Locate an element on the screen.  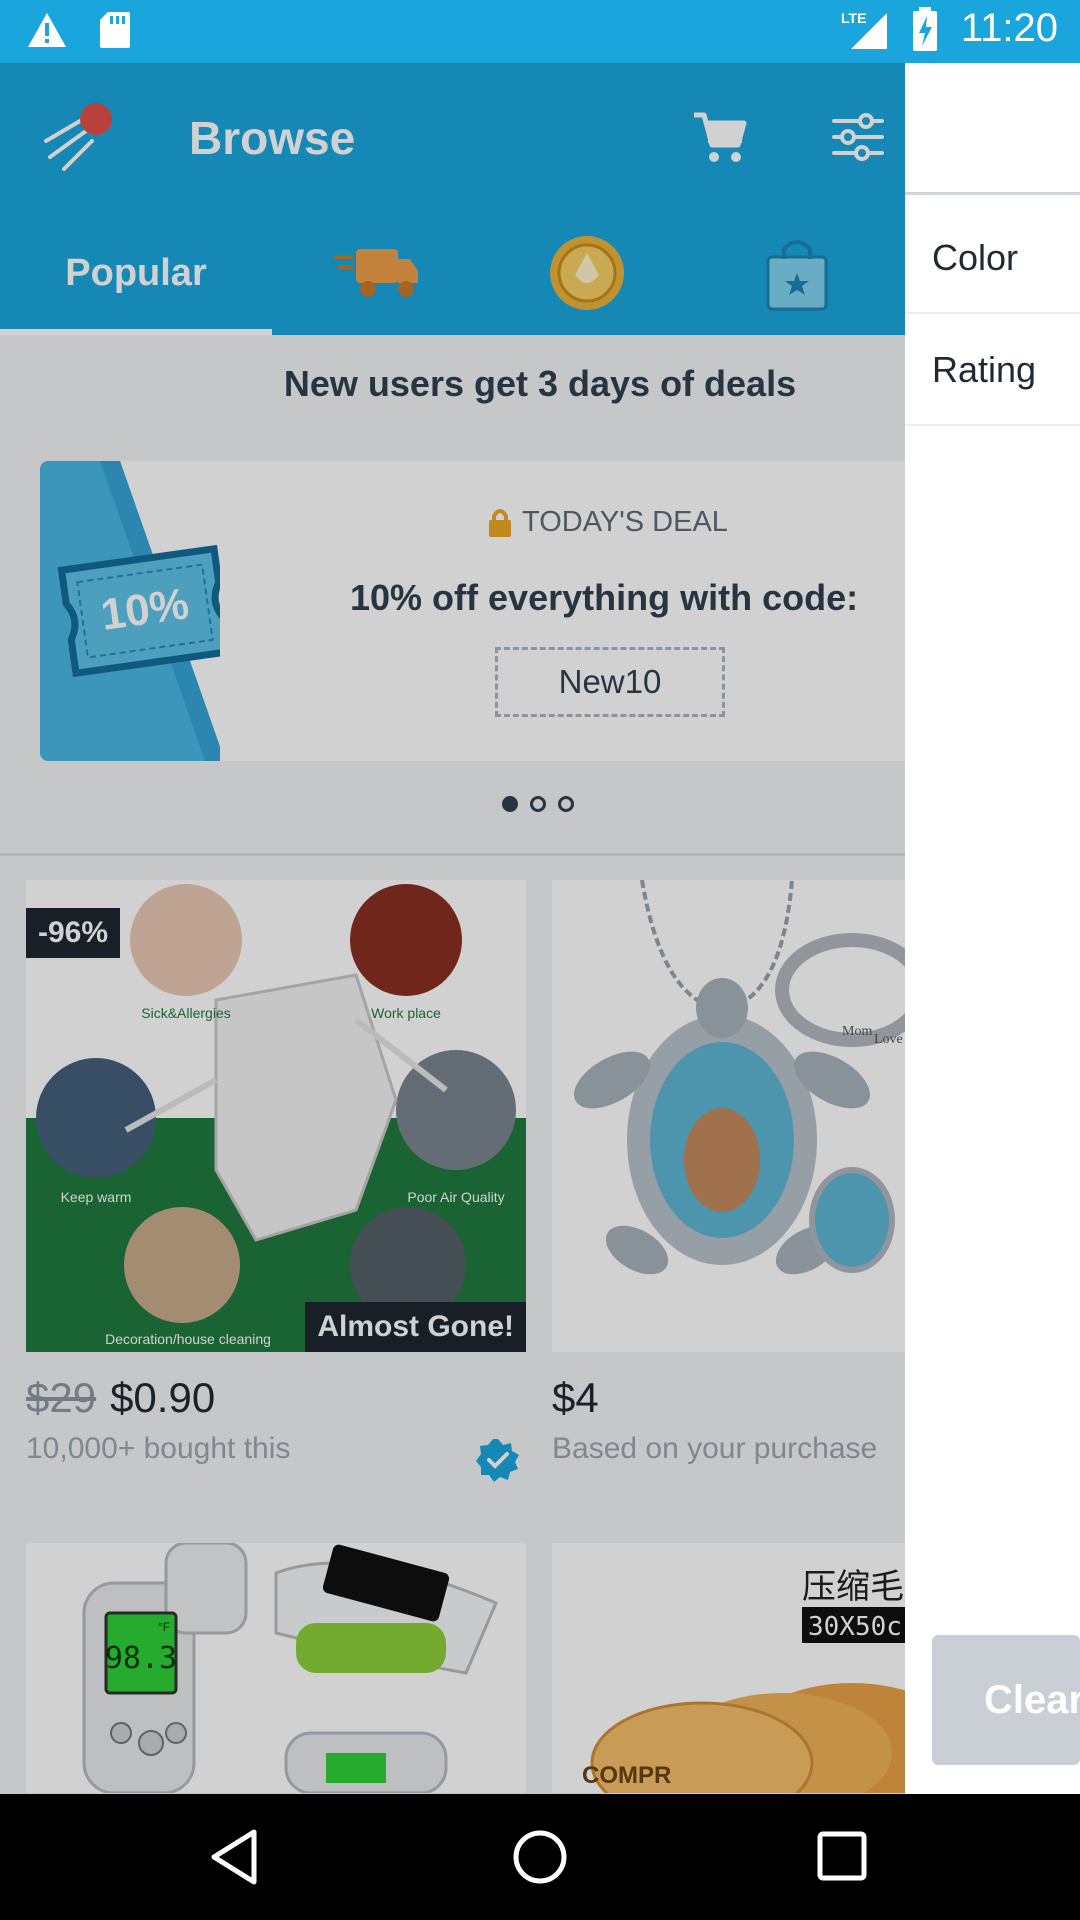
filter-rating: Rating is located at coordinates (992, 371).